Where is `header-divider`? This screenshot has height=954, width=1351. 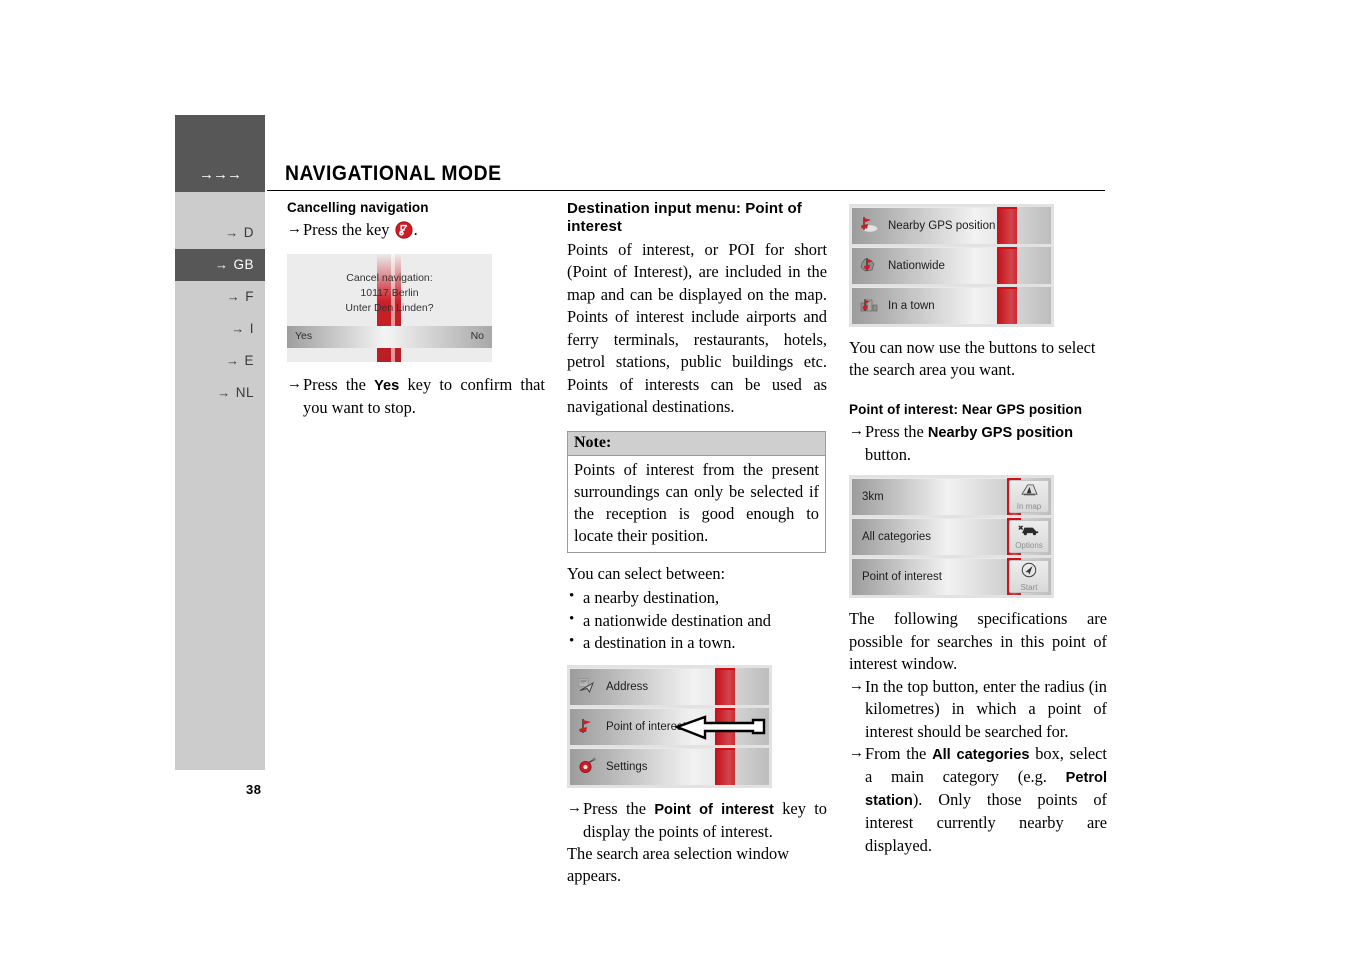 header-divider is located at coordinates (686, 190).